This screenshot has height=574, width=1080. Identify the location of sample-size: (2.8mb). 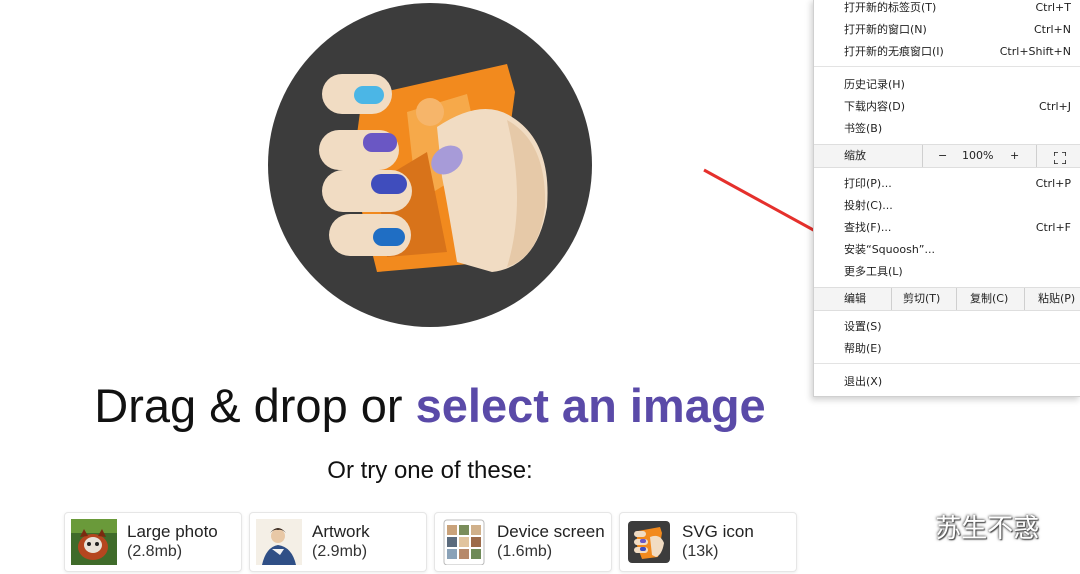
(155, 551).